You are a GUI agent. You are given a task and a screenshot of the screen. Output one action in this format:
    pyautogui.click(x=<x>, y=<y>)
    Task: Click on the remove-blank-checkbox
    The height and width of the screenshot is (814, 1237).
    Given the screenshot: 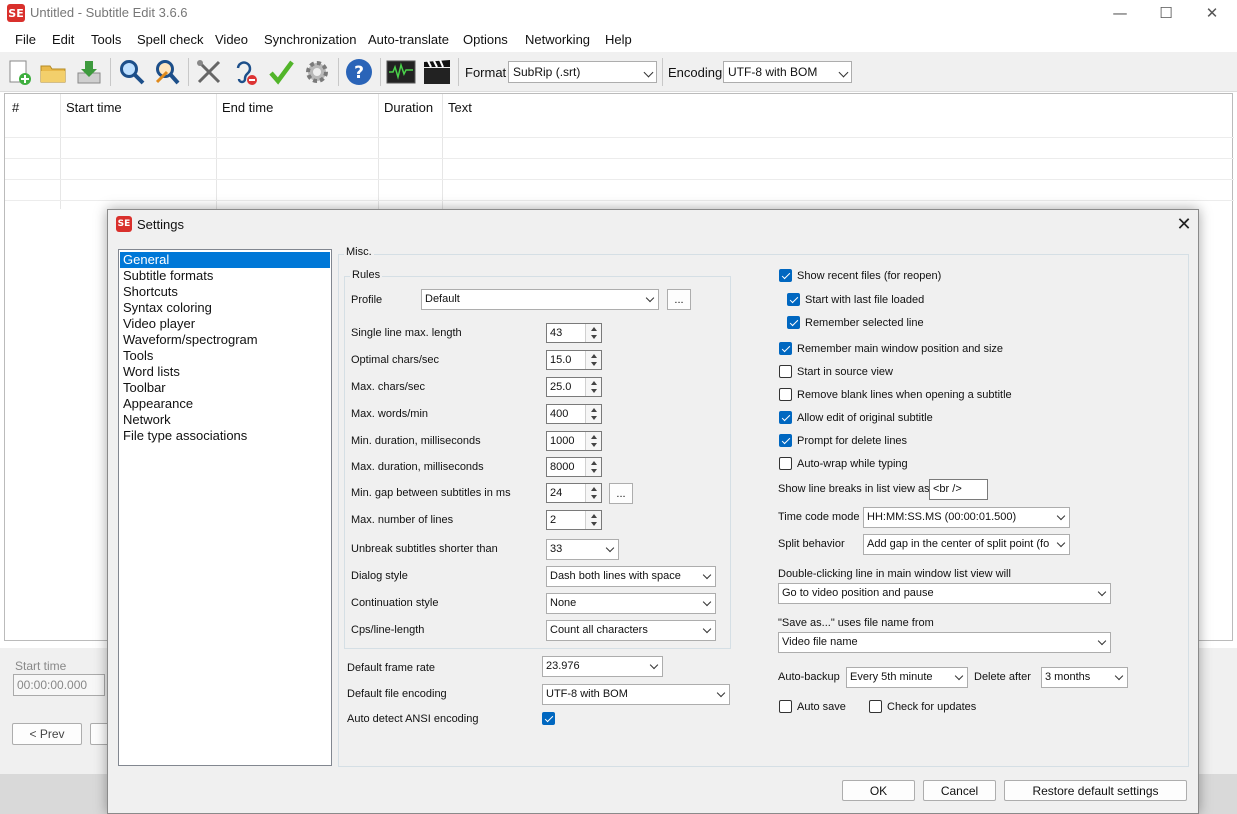 What is the action you would take?
    pyautogui.click(x=785, y=394)
    